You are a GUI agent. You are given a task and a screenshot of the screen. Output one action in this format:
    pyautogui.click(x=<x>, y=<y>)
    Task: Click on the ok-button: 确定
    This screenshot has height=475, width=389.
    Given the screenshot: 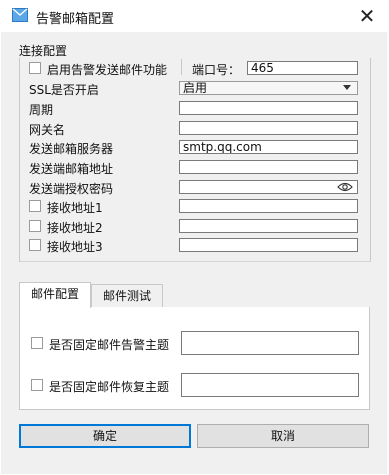 What is the action you would take?
    pyautogui.click(x=105, y=436)
    